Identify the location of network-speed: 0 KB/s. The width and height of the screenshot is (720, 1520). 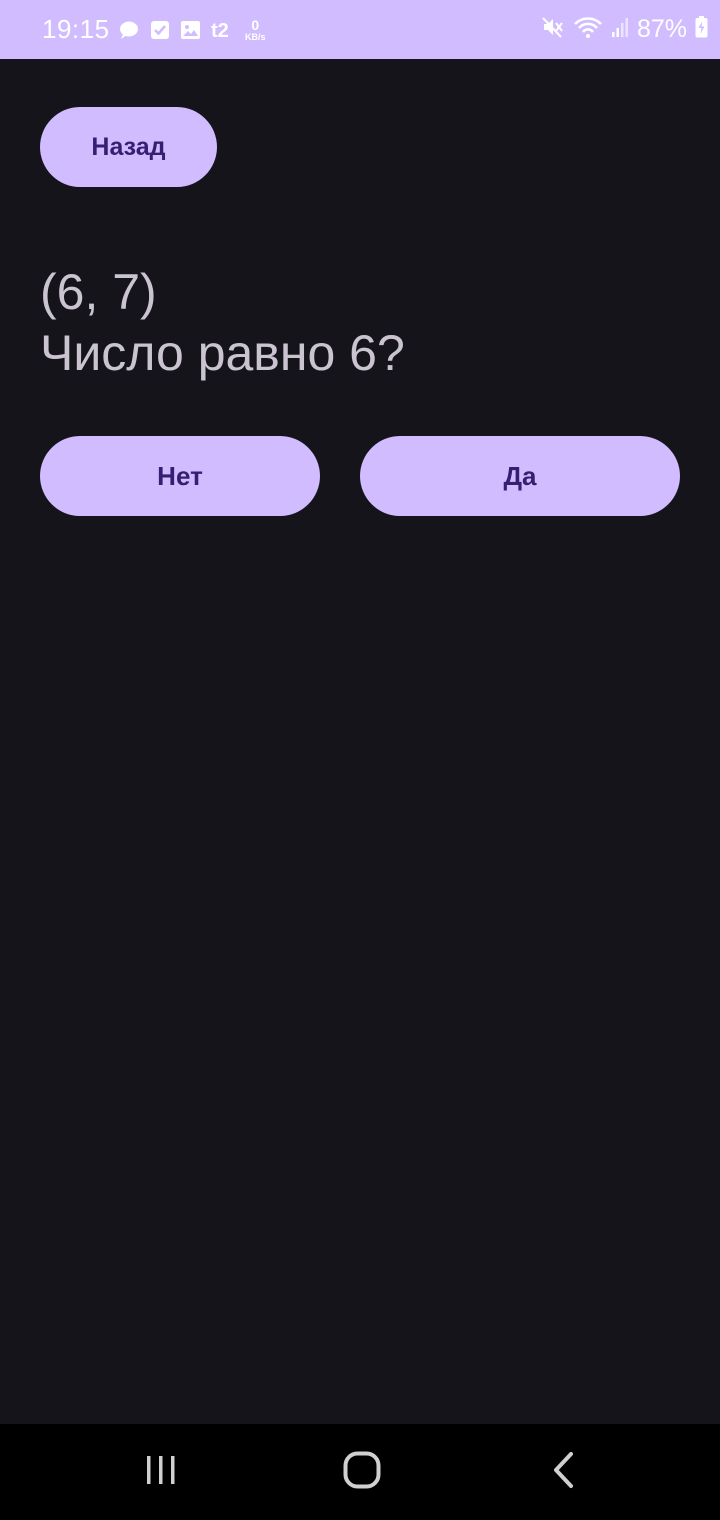
(255, 30).